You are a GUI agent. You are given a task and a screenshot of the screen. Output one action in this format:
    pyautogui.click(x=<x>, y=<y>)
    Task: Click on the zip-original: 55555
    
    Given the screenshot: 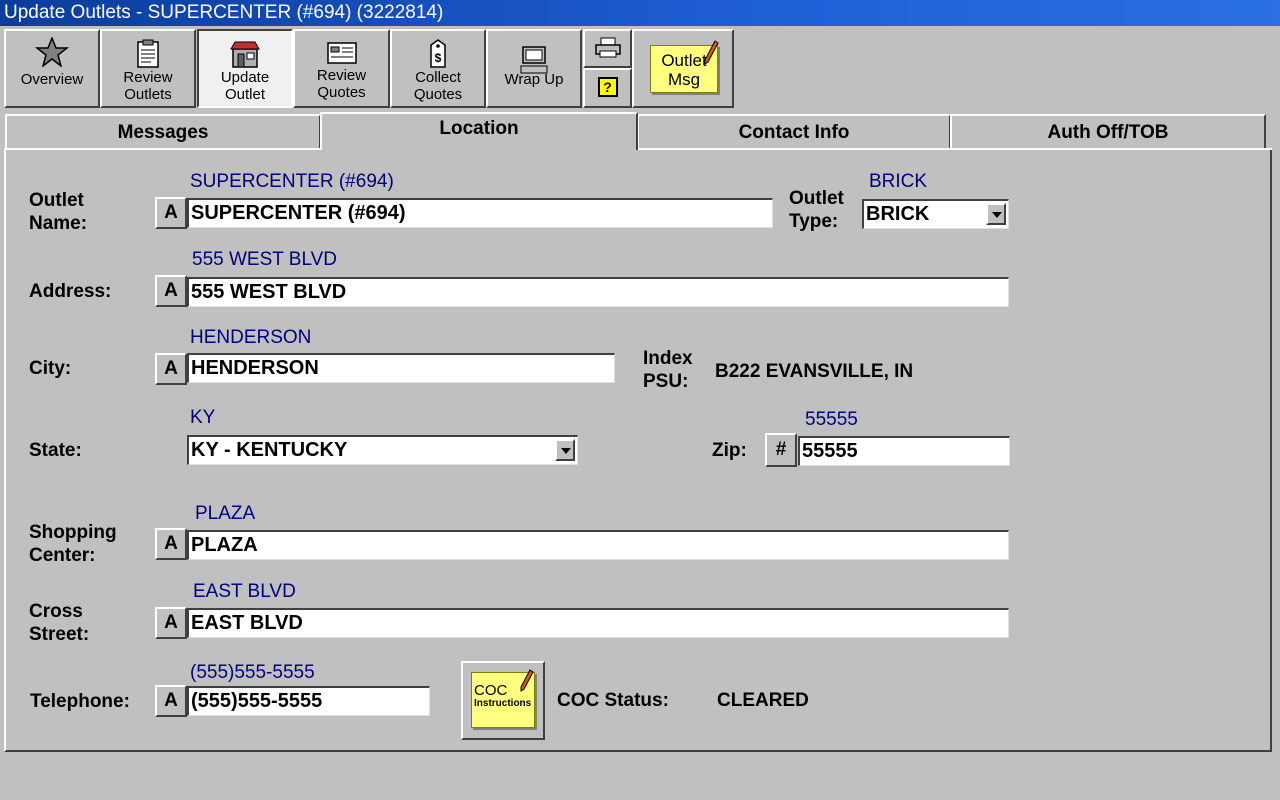 What is the action you would take?
    pyautogui.click(x=831, y=419)
    